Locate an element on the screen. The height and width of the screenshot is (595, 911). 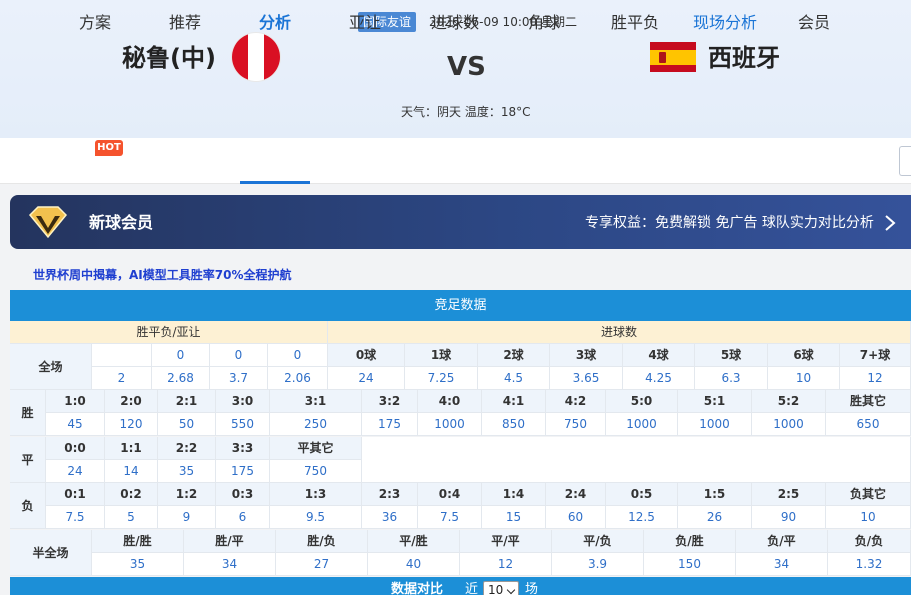
tab-3: 亚让 is located at coordinates (365, 23).